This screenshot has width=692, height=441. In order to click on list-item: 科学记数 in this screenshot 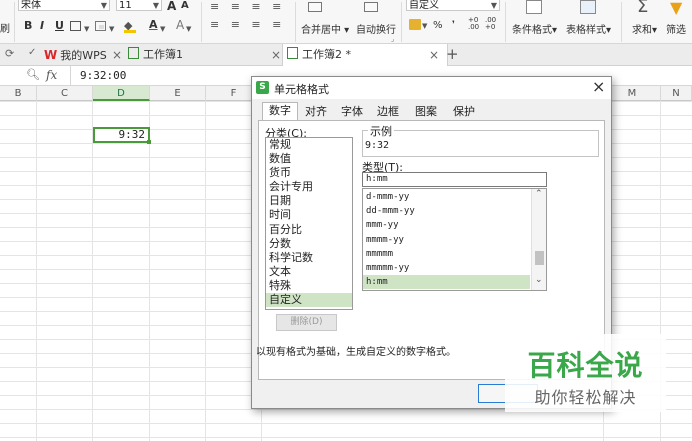, I will do `click(309, 258)`.